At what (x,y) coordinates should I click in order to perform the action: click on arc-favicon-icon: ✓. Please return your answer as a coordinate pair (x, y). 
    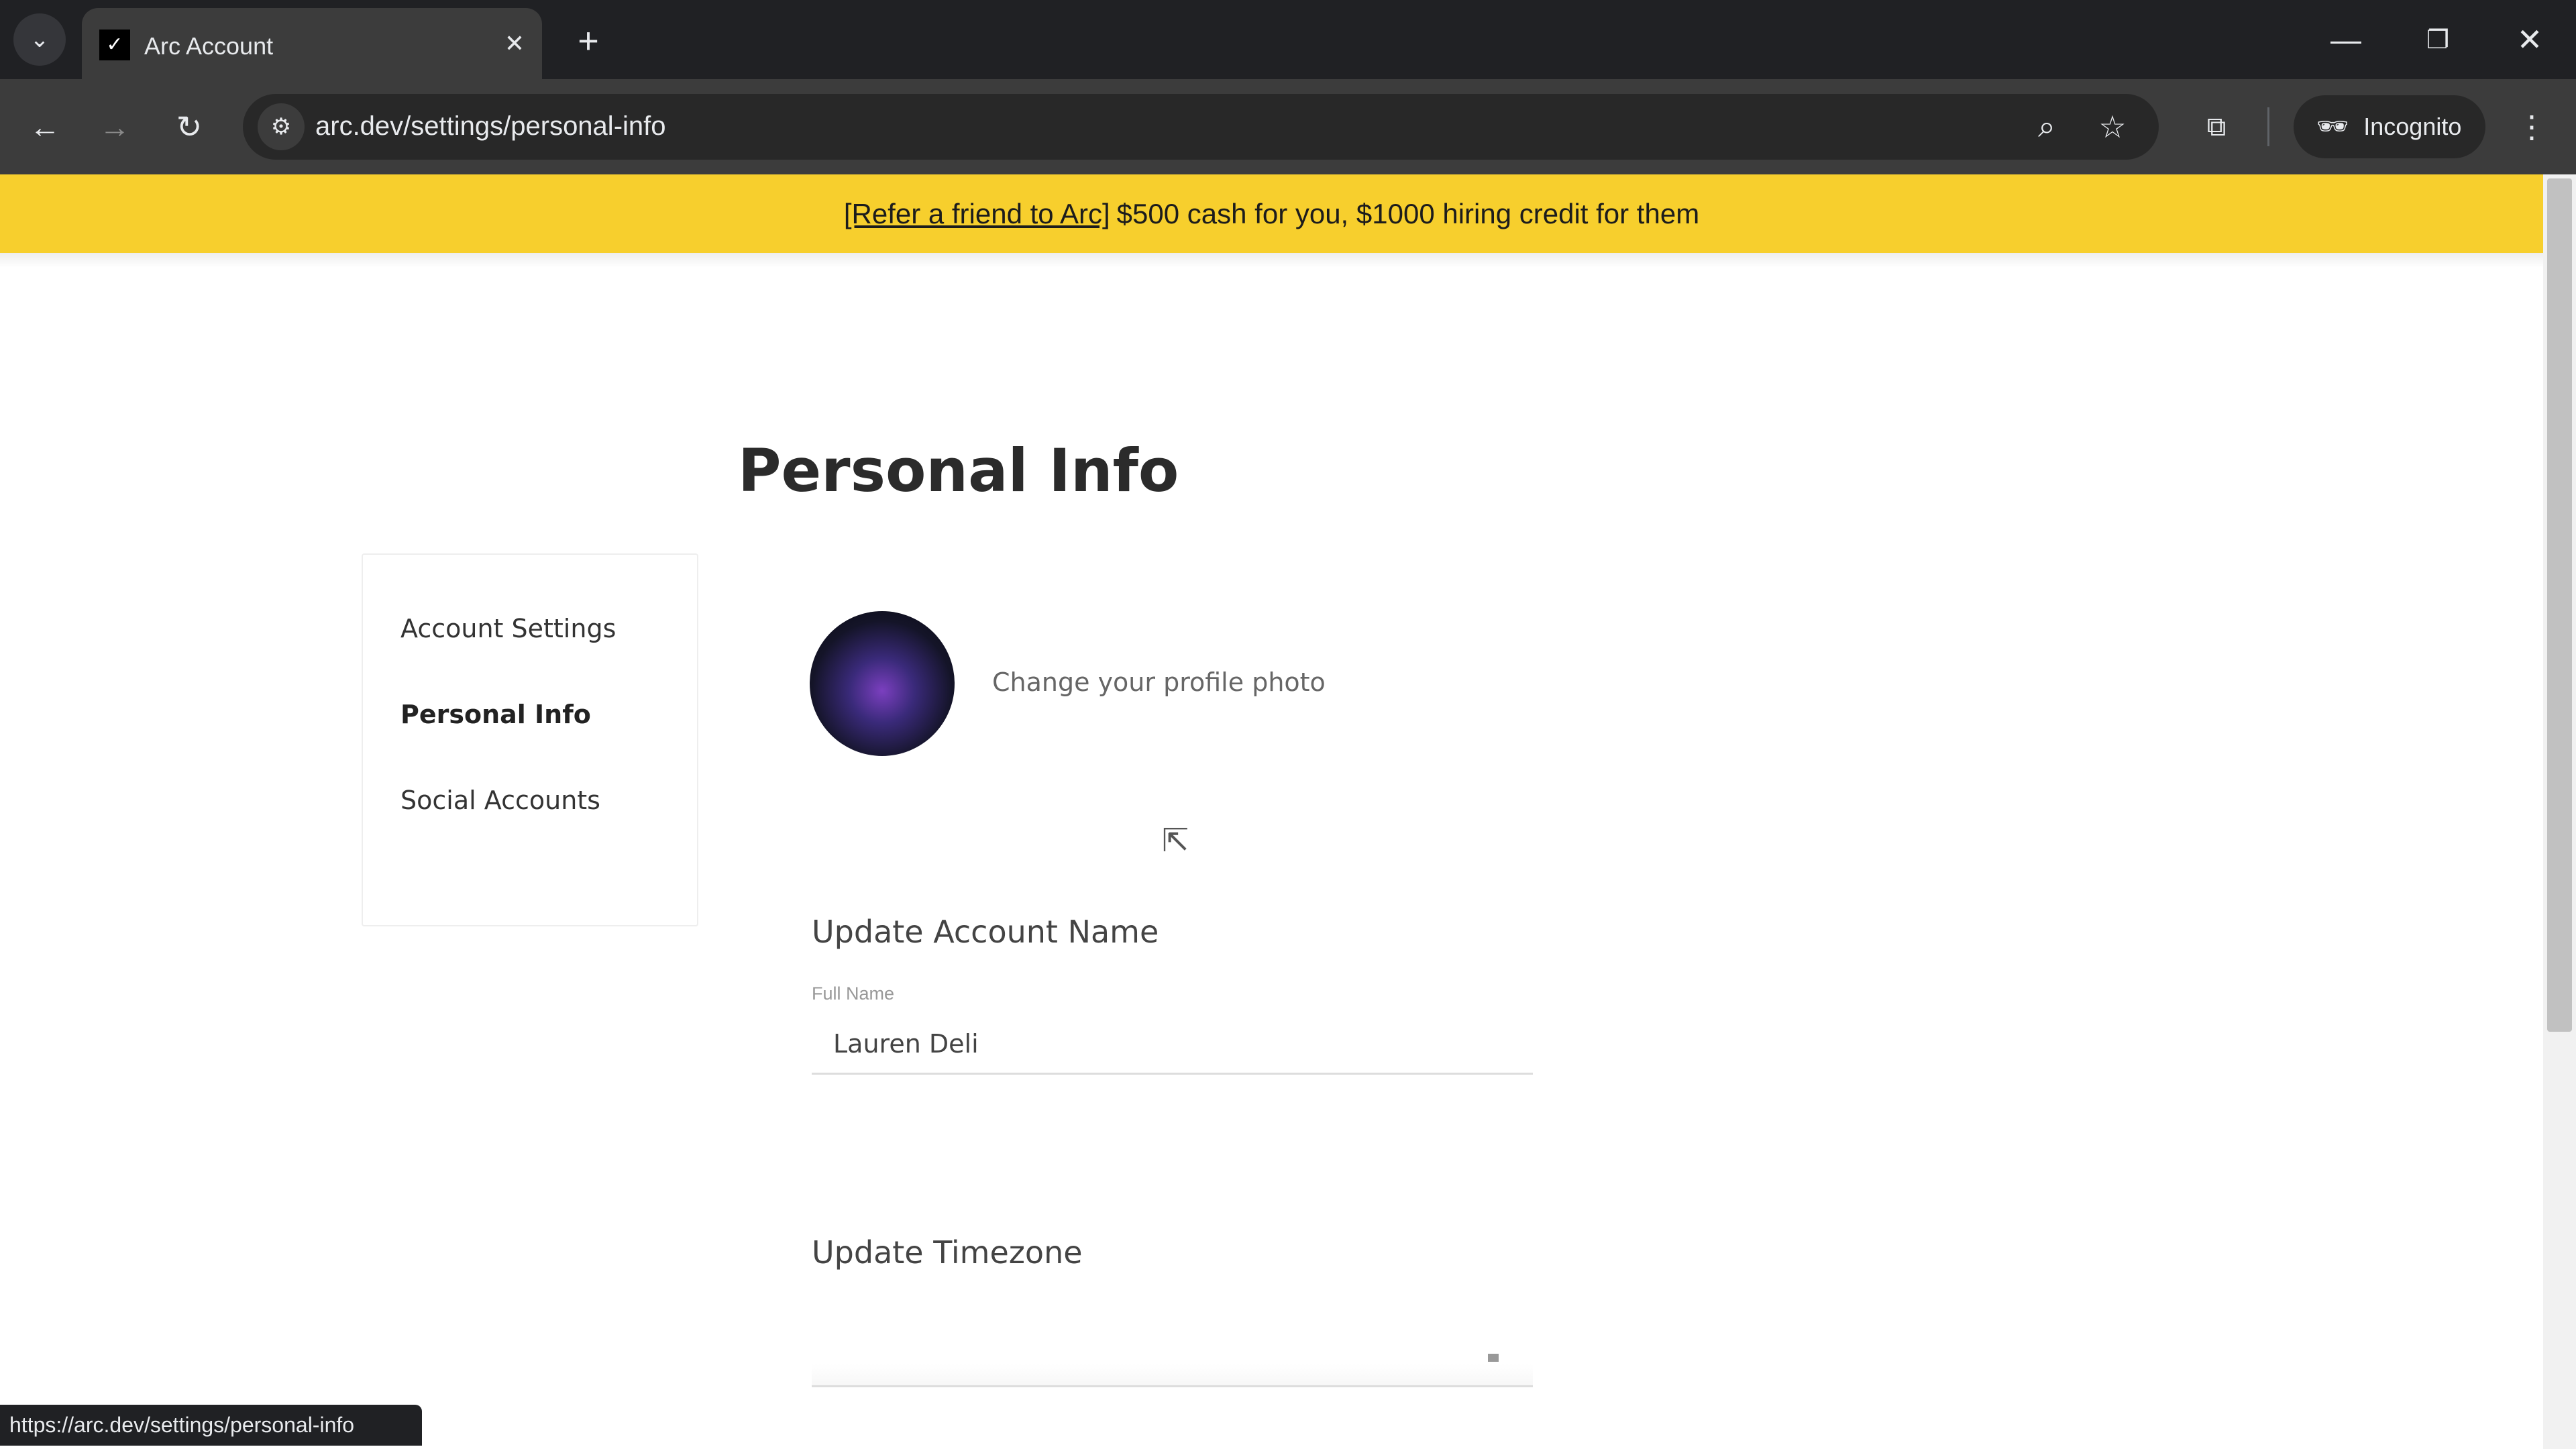
    Looking at the image, I should click on (114, 45).